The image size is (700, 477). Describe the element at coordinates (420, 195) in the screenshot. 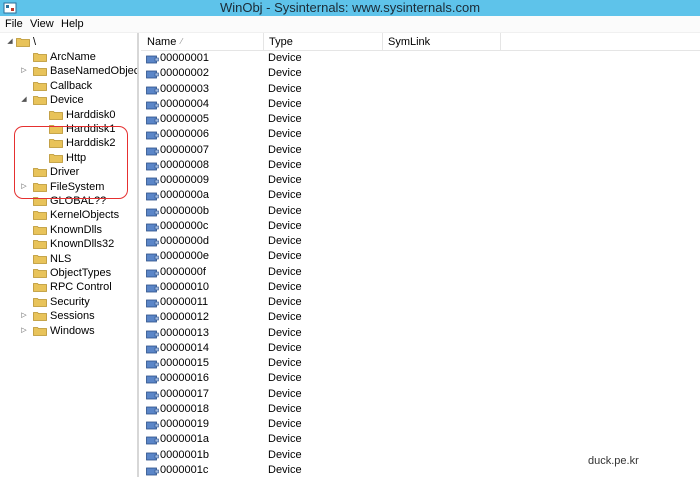

I see `table-row: 0000000a Device` at that location.